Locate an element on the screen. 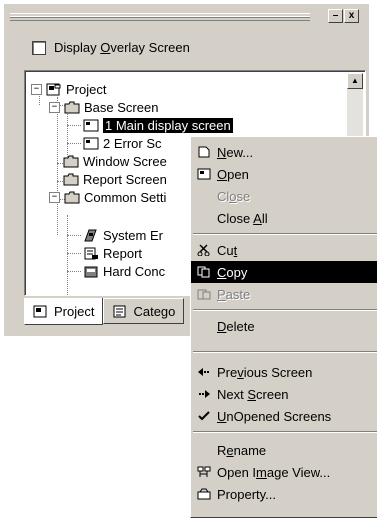 This screenshot has width=377, height=518. checkbox-box is located at coordinates (39, 47).